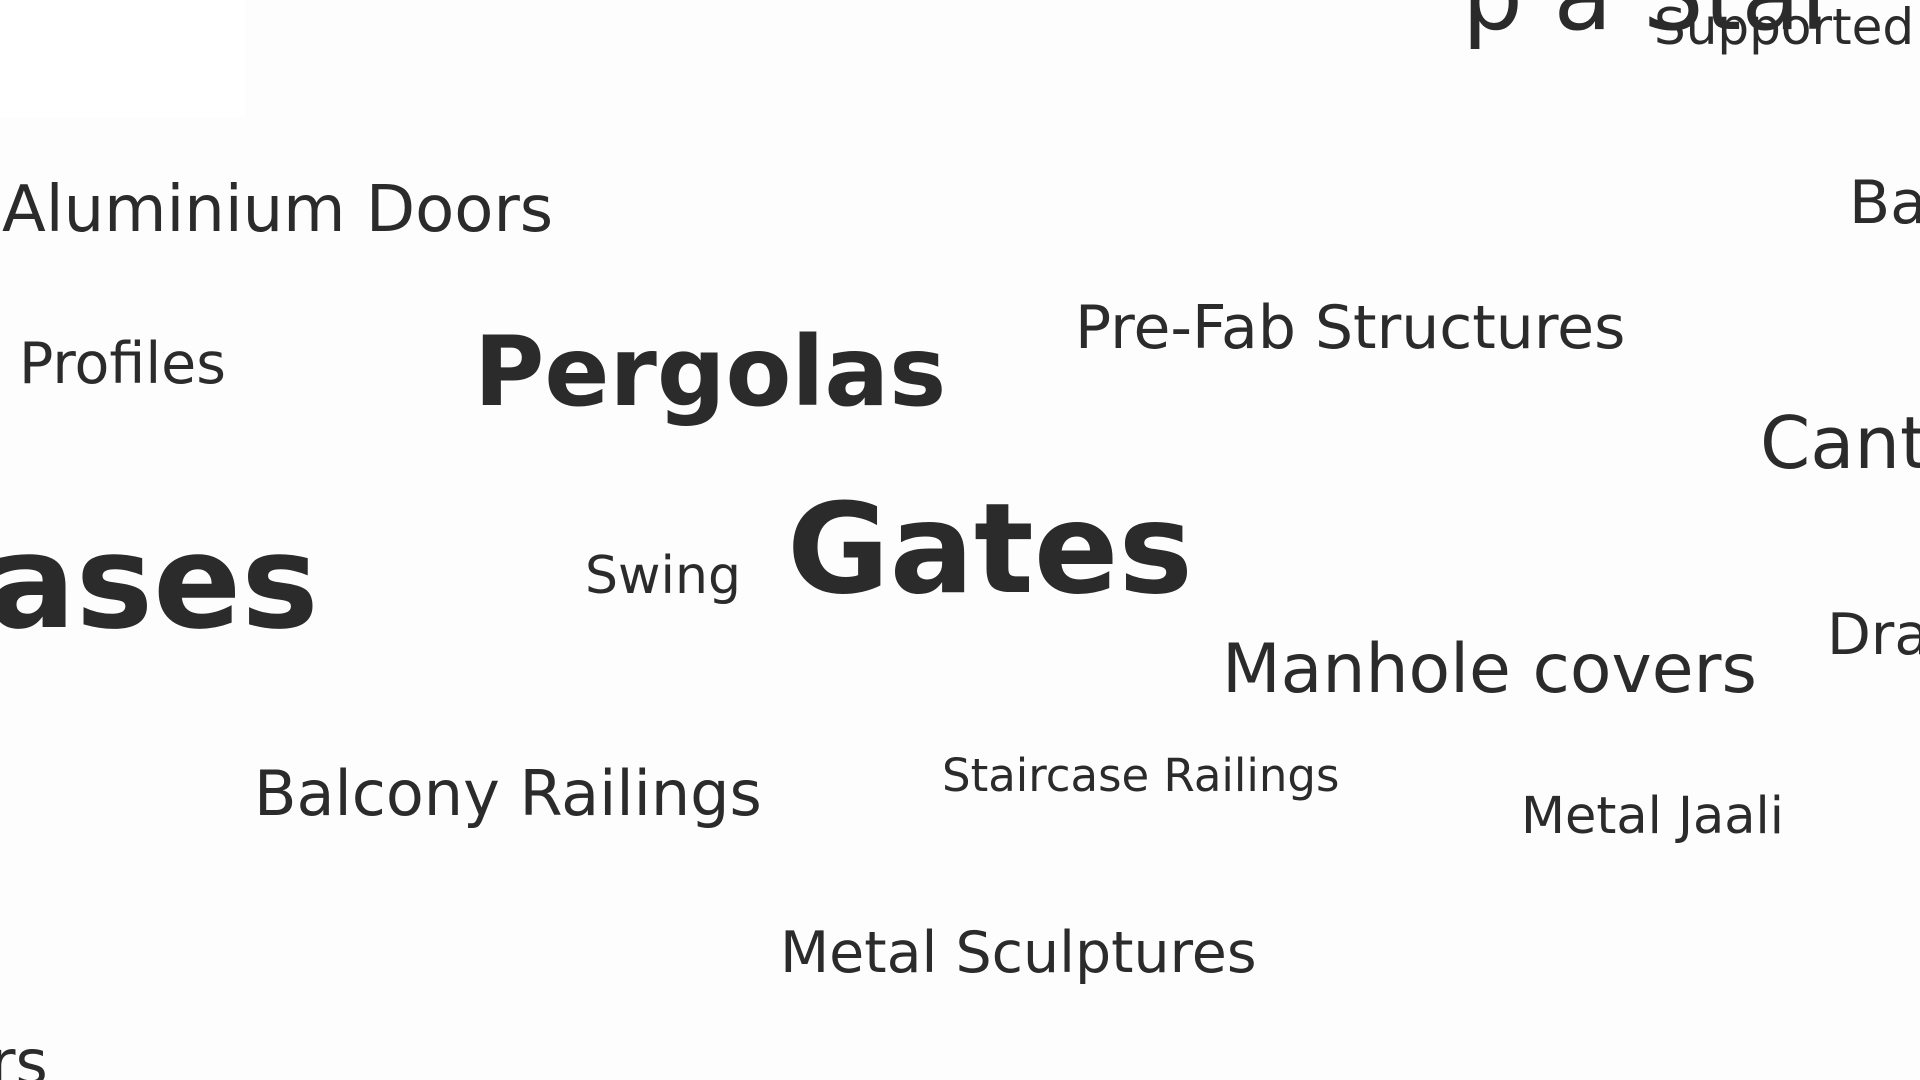 Image resolution: width=1920 pixels, height=1080 pixels. Describe the element at coordinates (663, 576) in the screenshot. I see `word-swing: Swing` at that location.